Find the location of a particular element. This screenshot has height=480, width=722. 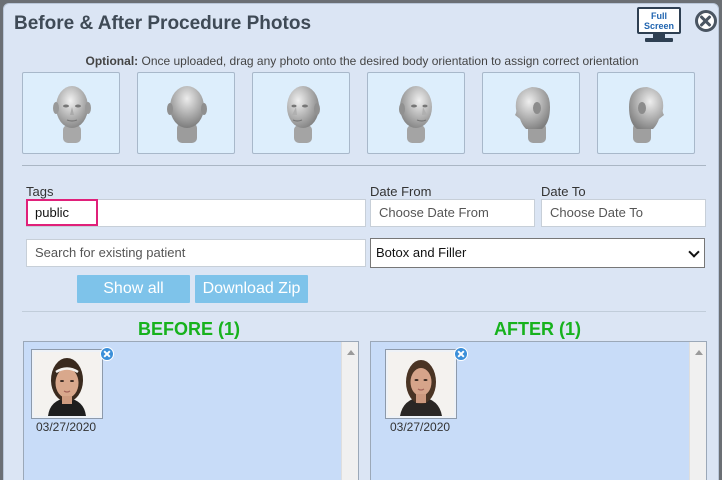

after-photos-panel: 03/27/2020 is located at coordinates (538, 410).